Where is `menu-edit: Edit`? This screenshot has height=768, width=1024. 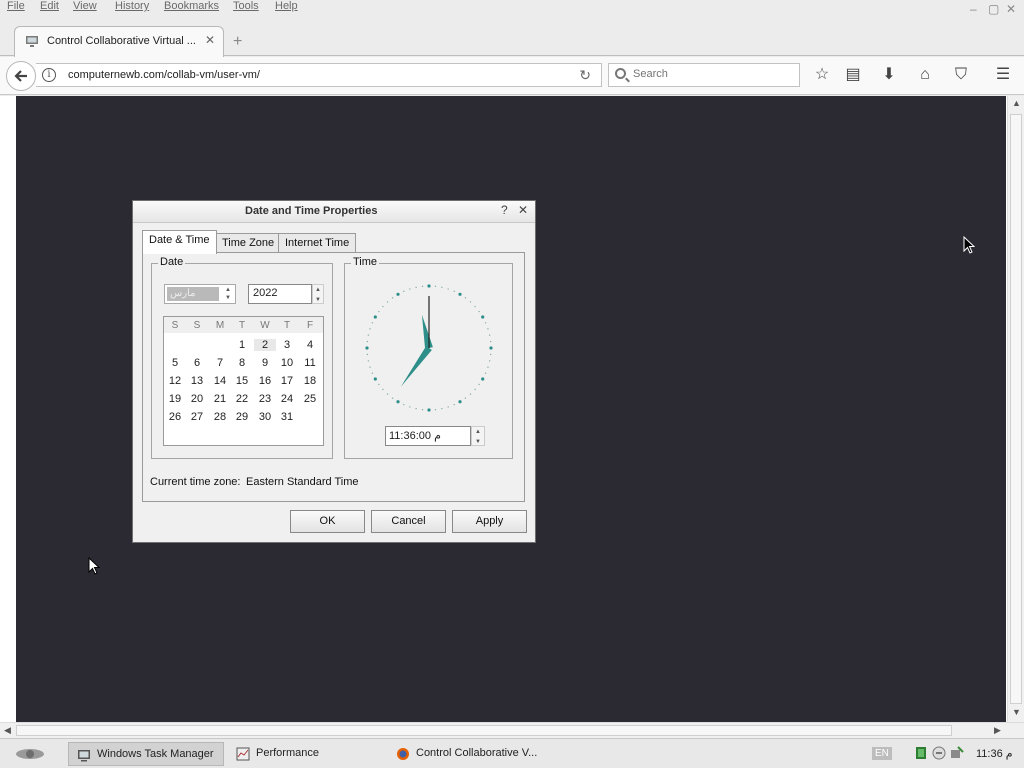
menu-edit: Edit is located at coordinates (49, 6).